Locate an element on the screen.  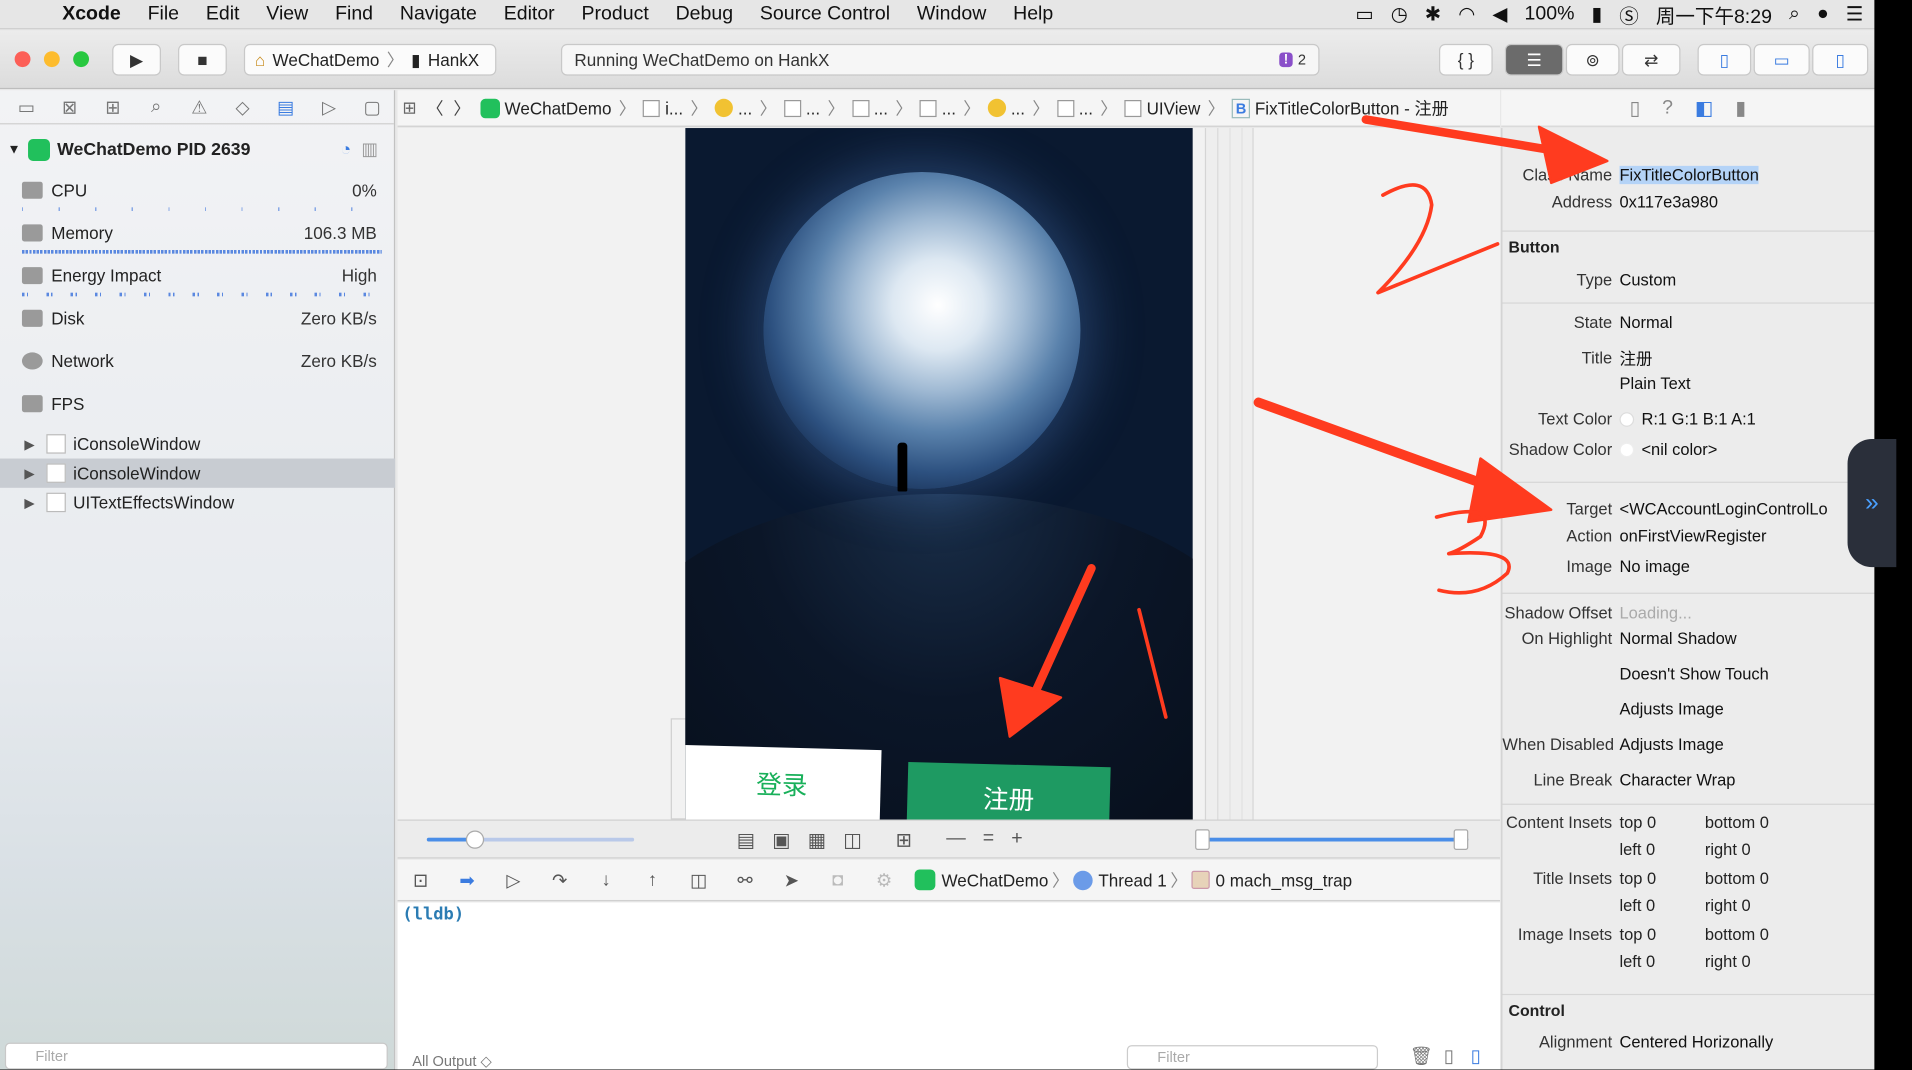
line-break-value: Character Wrap is located at coordinates (1677, 779).